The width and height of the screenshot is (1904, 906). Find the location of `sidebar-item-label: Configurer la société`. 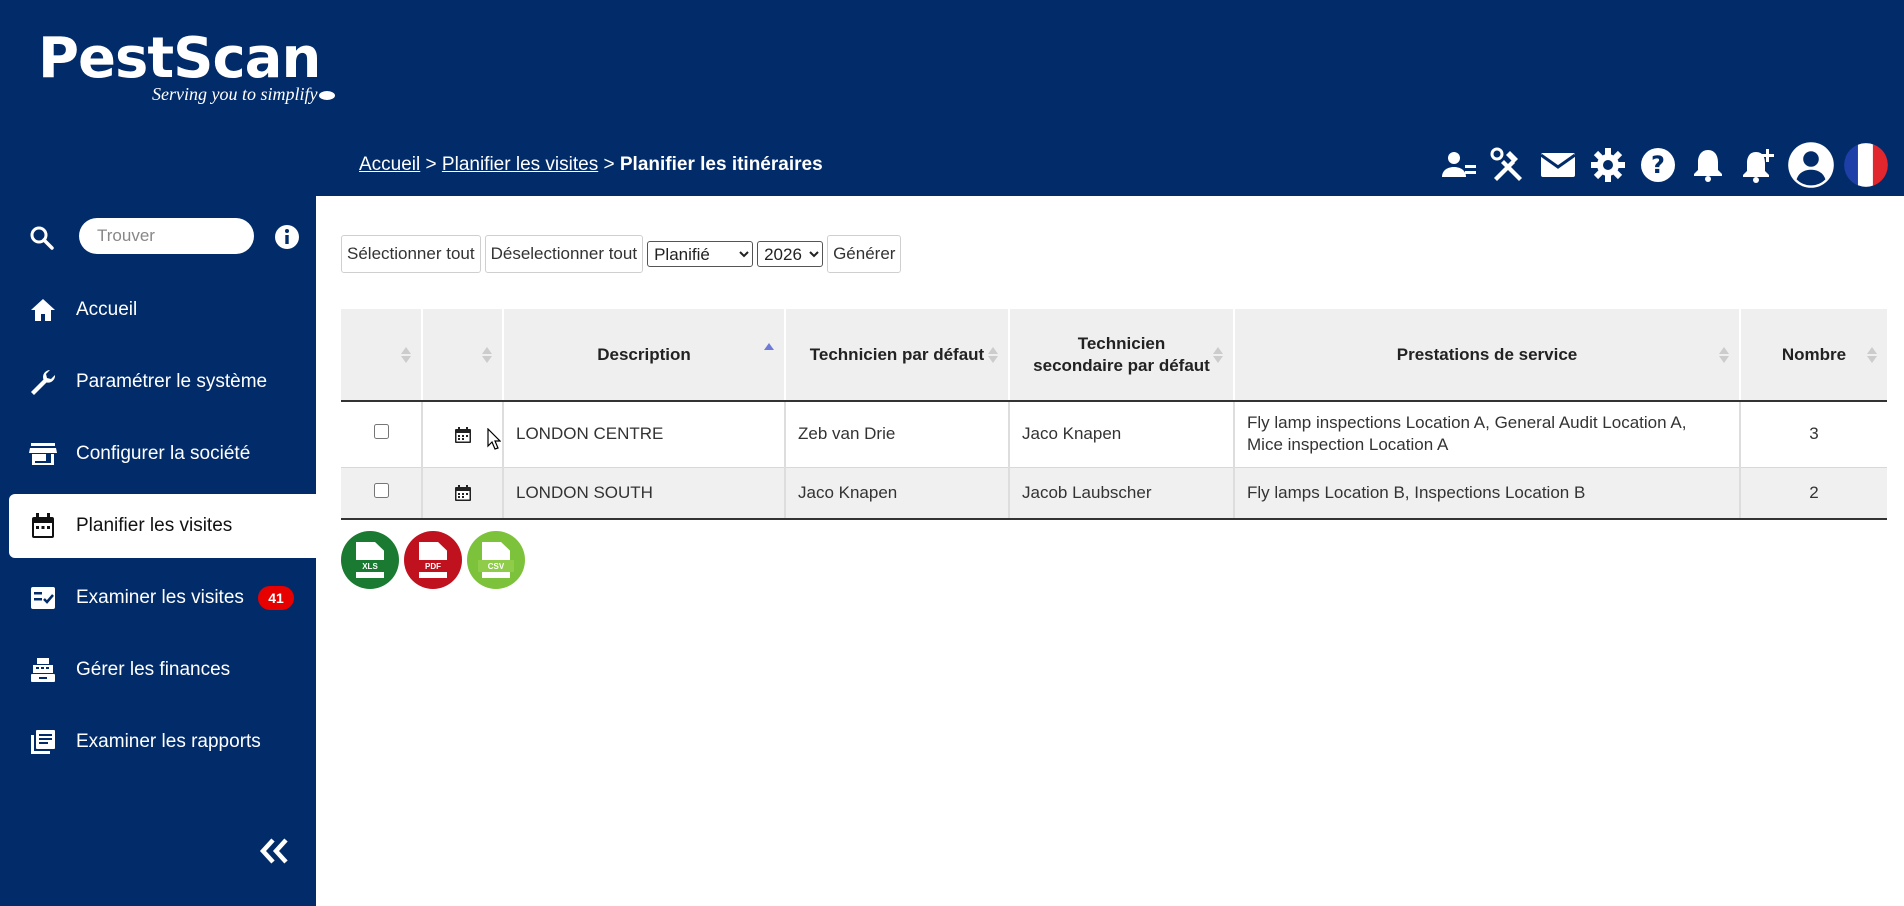

sidebar-item-label: Configurer la société is located at coordinates (163, 453).